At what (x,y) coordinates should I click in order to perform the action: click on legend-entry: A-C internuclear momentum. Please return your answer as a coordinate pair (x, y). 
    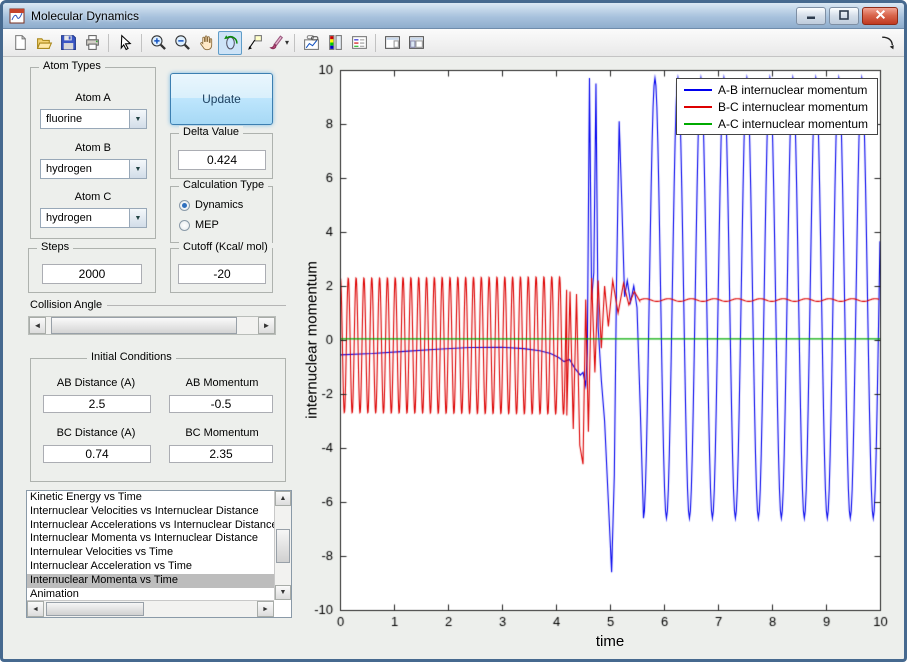
    Looking at the image, I should click on (777, 123).